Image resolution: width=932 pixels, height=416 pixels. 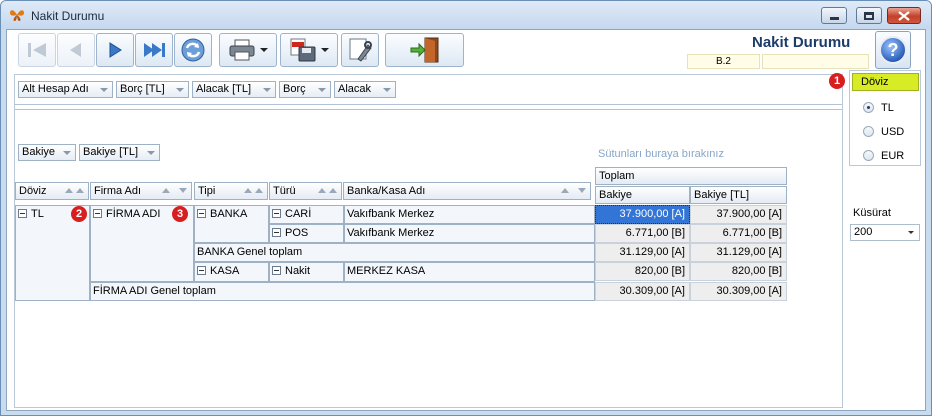 I want to click on row-ad-kasa: MERKEZ KASA, so click(x=469, y=272).